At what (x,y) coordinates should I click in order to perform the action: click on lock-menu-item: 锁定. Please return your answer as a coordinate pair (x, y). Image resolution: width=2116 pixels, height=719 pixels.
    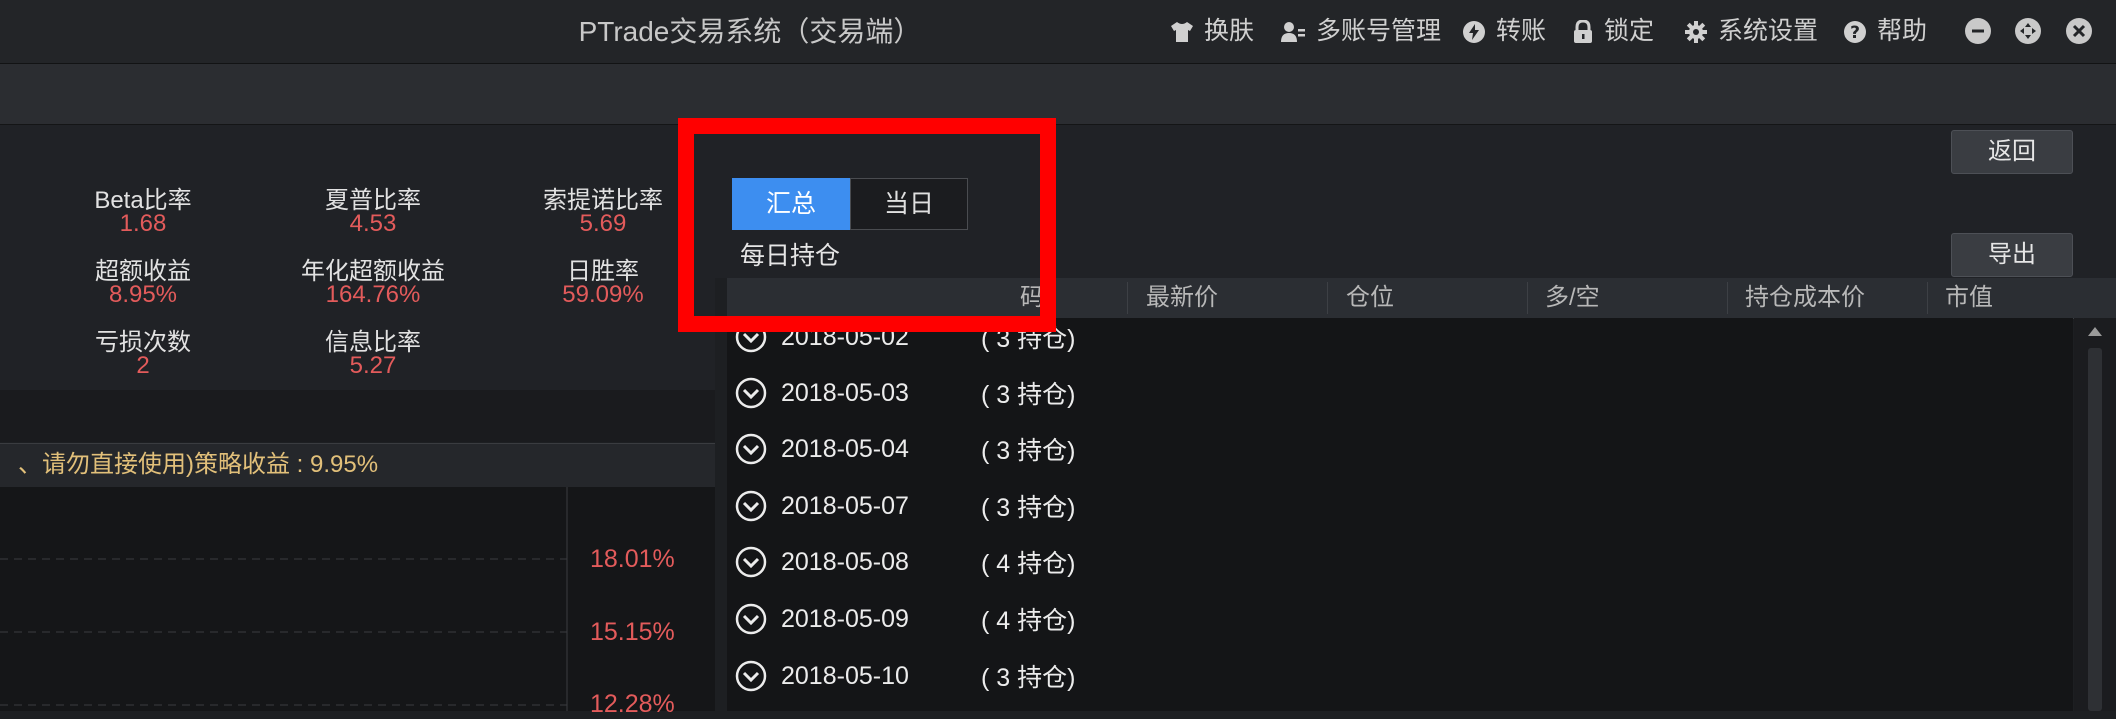
    Looking at the image, I should click on (1613, 31).